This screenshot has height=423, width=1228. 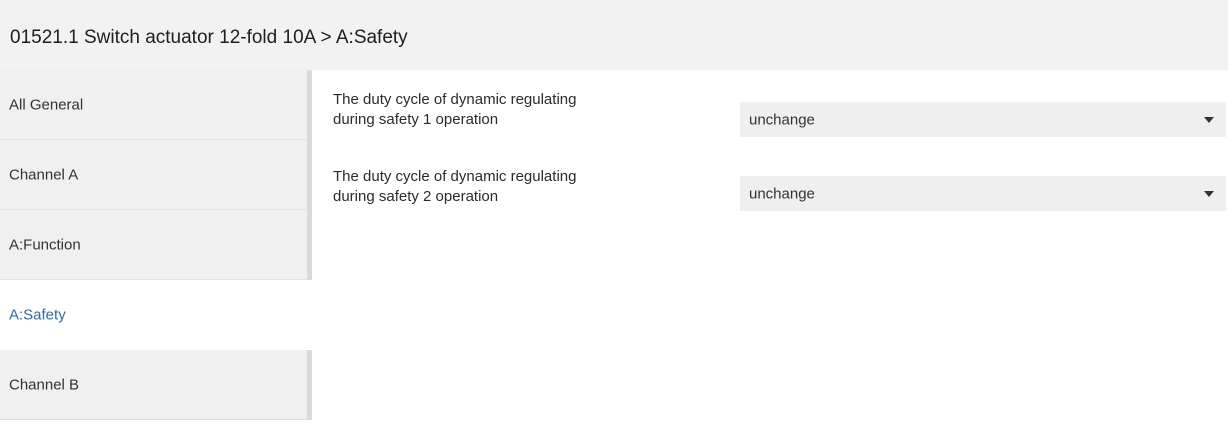 What do you see at coordinates (156, 105) in the screenshot?
I see `sidebar-item-all-general: All General` at bounding box center [156, 105].